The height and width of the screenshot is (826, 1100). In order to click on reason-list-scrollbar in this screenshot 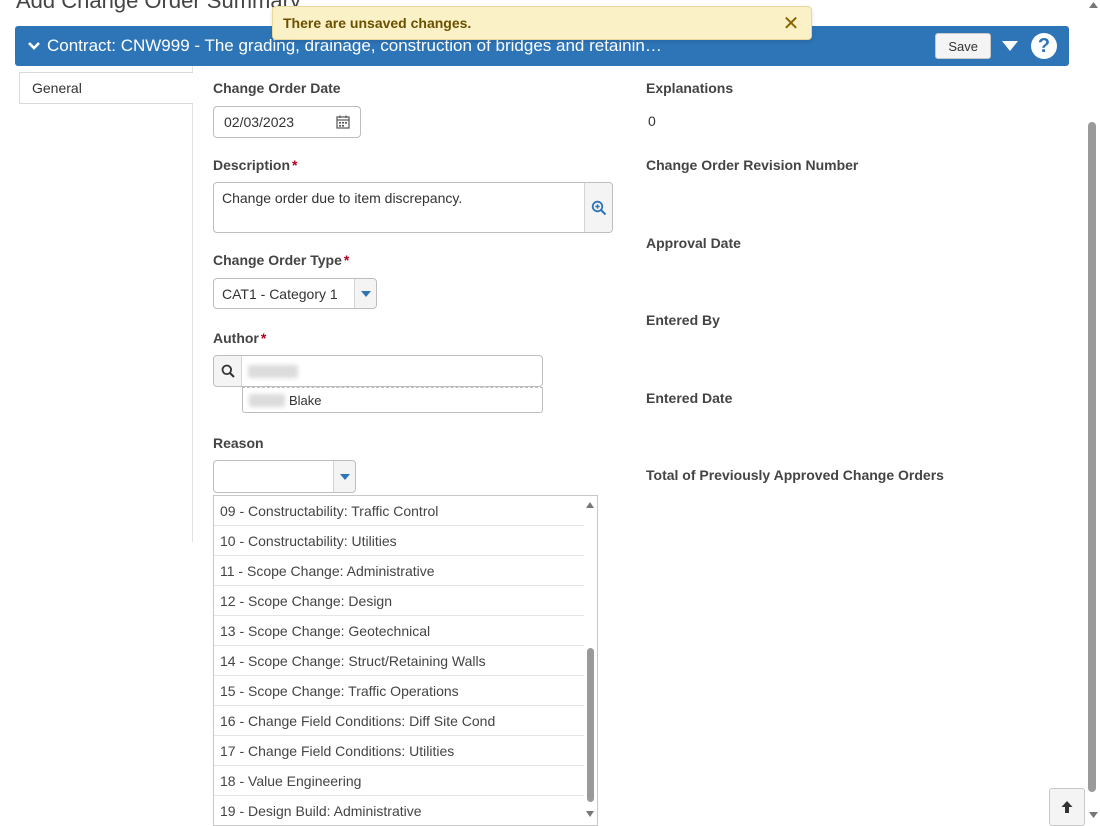, I will do `click(590, 660)`.